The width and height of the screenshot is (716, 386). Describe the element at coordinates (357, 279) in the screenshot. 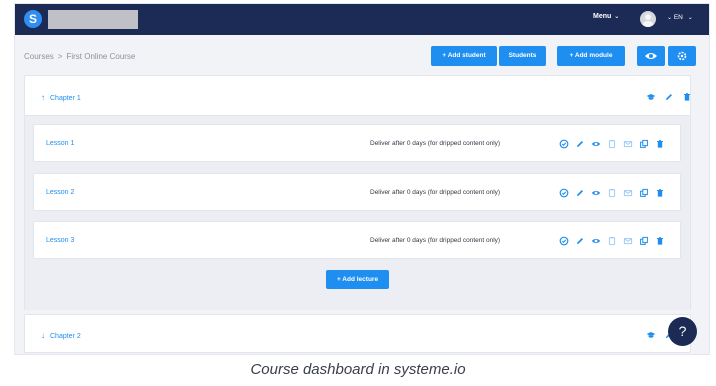

I see `add-lecture-button: + Add lecture` at that location.